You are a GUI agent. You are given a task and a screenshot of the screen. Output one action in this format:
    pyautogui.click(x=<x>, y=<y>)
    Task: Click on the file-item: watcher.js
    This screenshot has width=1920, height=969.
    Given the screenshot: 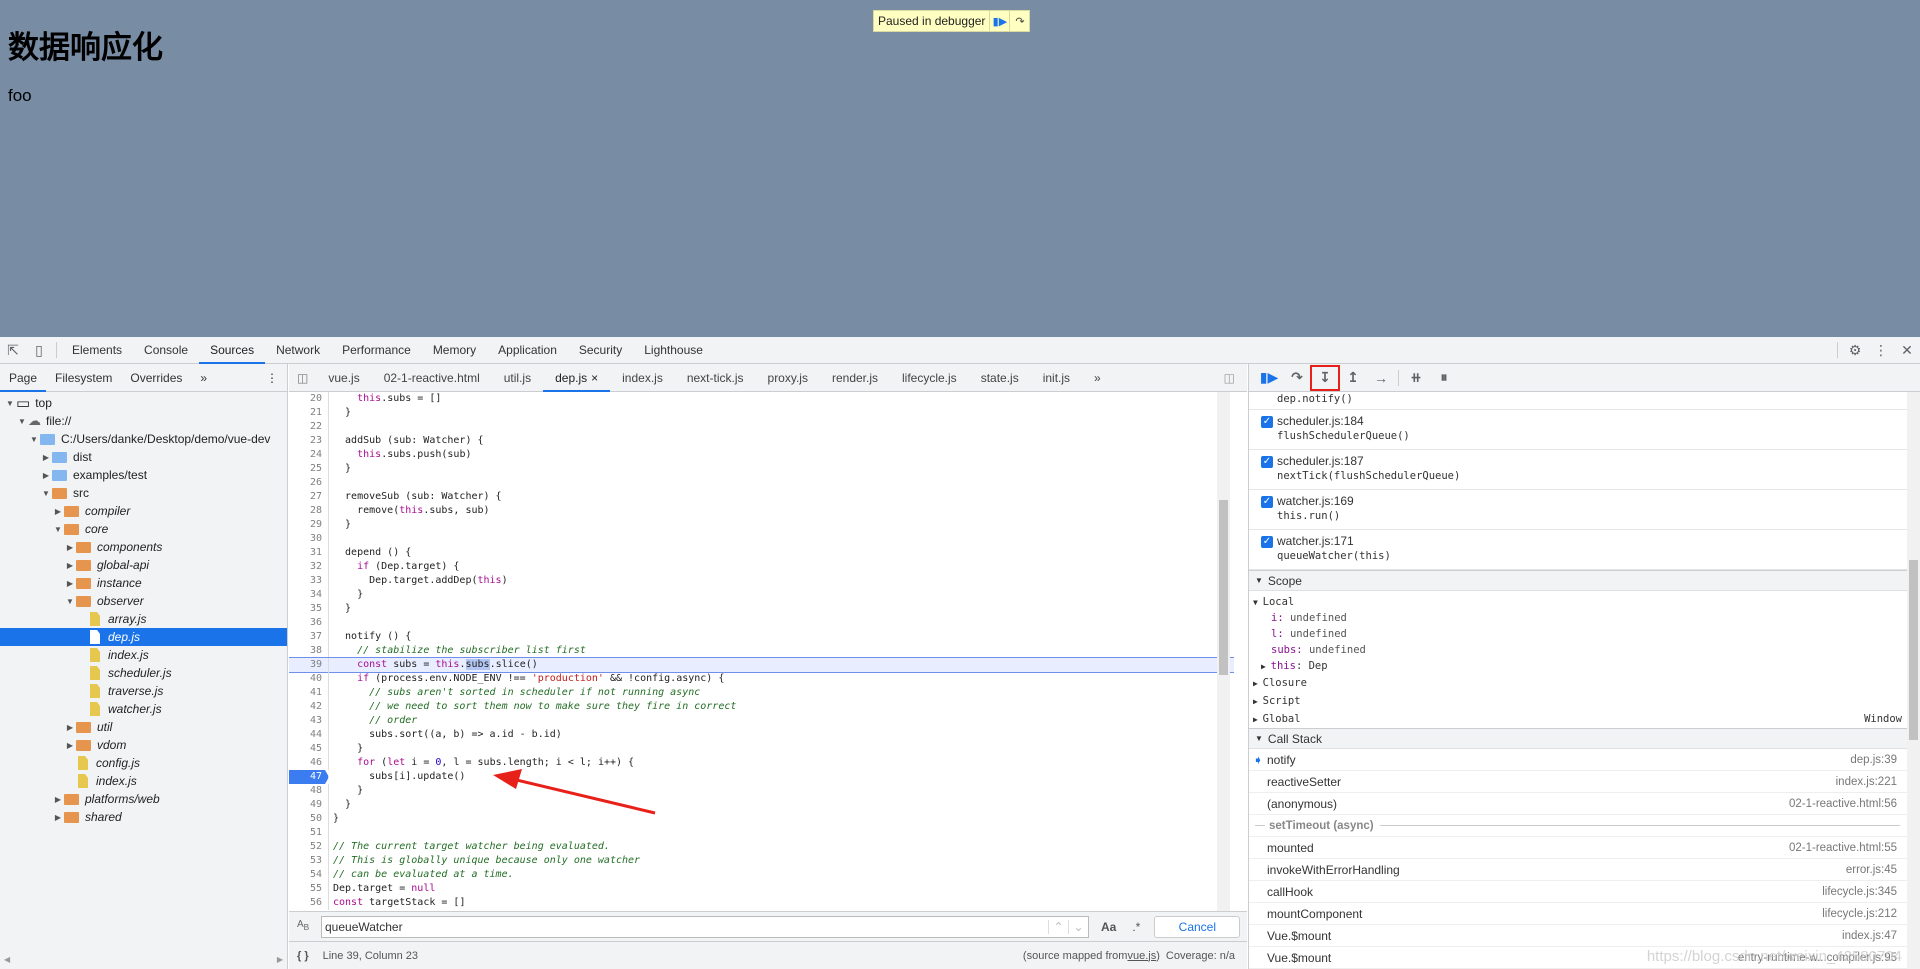 What is the action you would take?
    pyautogui.click(x=143, y=709)
    